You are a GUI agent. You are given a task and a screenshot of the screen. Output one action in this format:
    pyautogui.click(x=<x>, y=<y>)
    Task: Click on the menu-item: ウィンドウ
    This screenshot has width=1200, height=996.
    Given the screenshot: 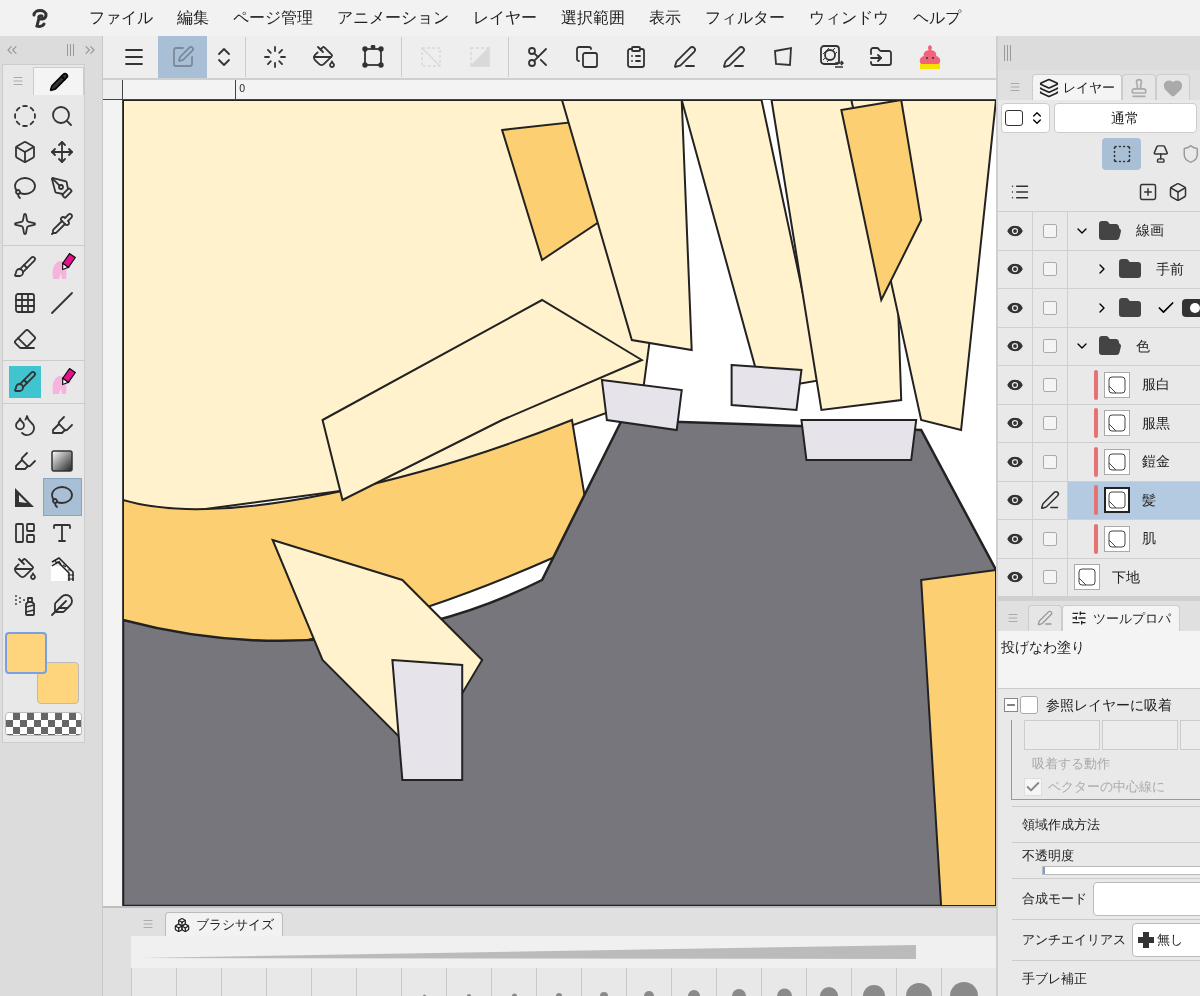 What is the action you would take?
    pyautogui.click(x=849, y=18)
    